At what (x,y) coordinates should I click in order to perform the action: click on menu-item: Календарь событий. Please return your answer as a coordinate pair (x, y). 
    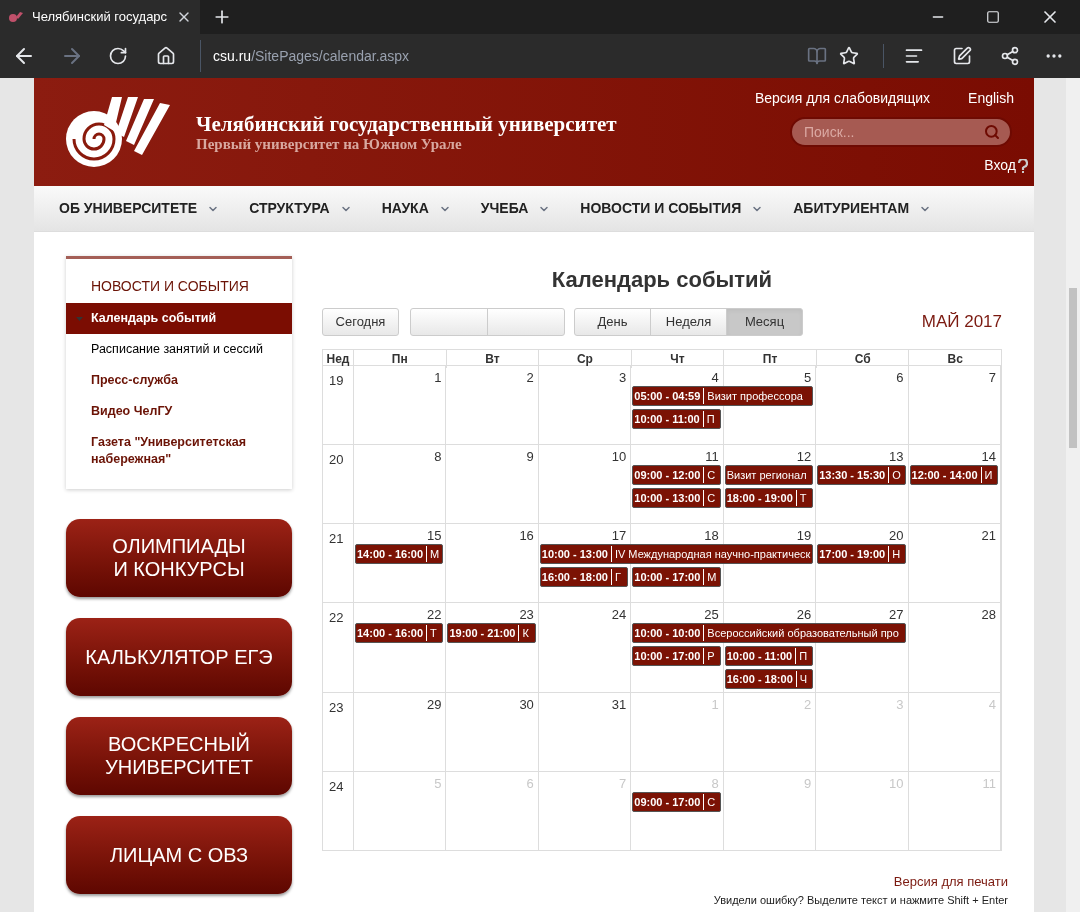
    Looking at the image, I should click on (179, 318).